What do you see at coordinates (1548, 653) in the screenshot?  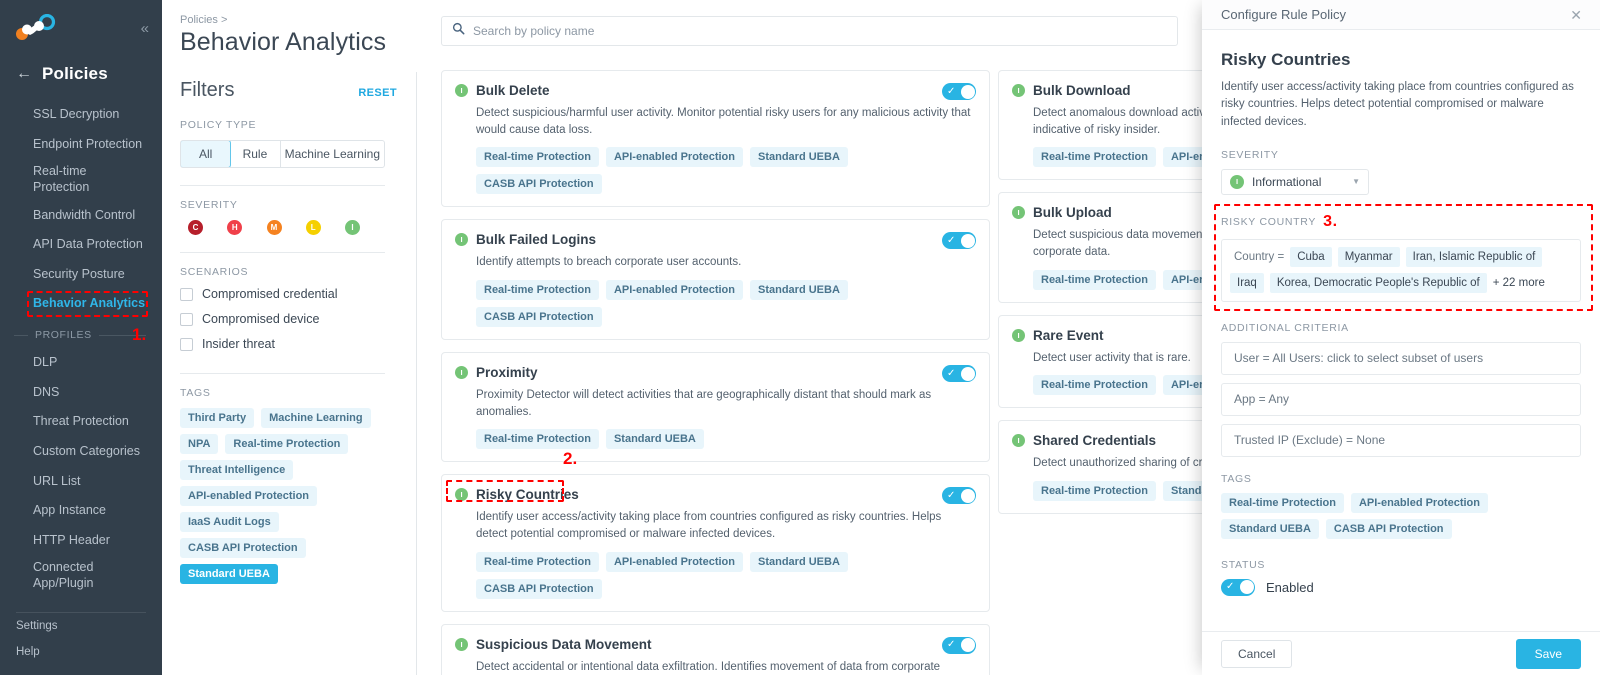 I see `save-button: Save` at bounding box center [1548, 653].